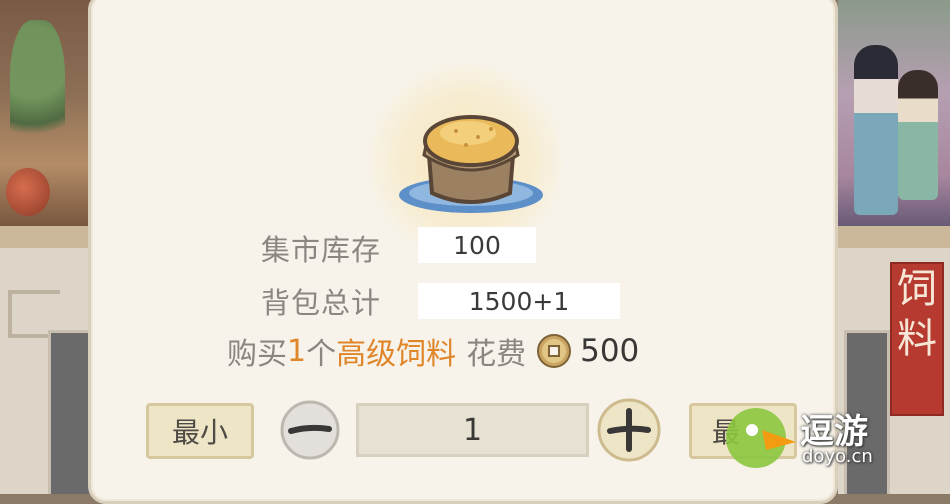  I want to click on site-watermark: 逗游 doyo.cn, so click(835, 446).